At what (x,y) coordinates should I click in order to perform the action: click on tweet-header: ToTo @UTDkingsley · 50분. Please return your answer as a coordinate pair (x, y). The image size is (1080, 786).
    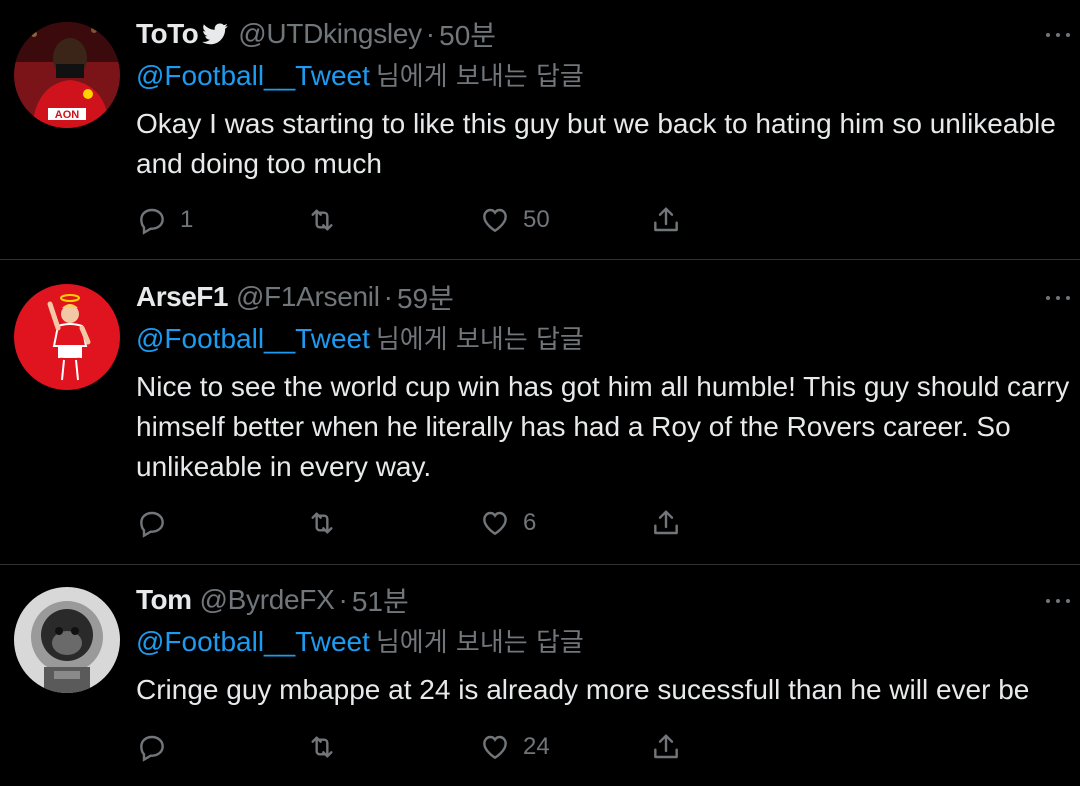
    Looking at the image, I should click on (316, 34).